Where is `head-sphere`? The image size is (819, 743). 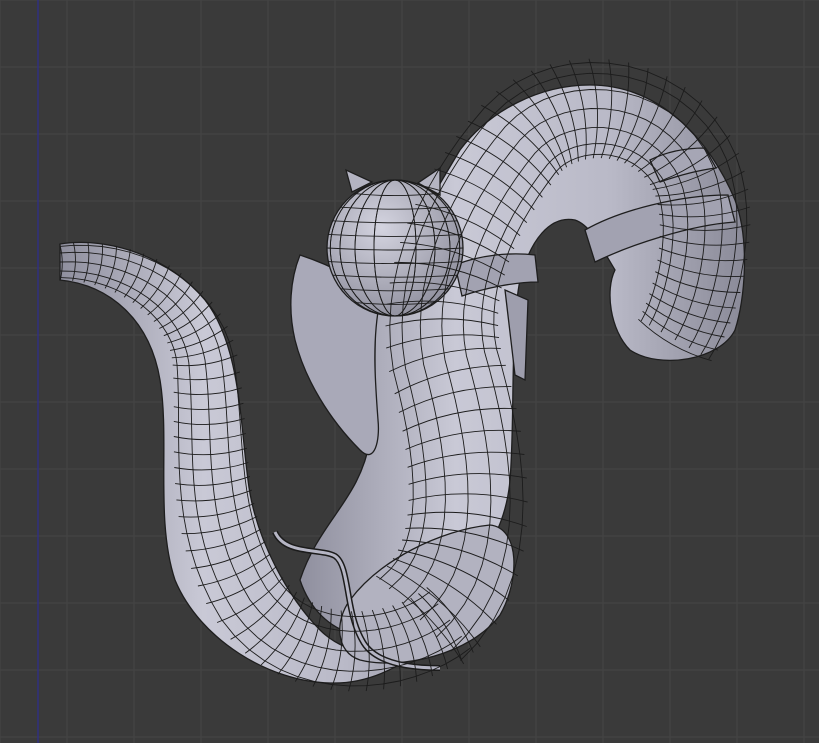
head-sphere is located at coordinates (395, 248).